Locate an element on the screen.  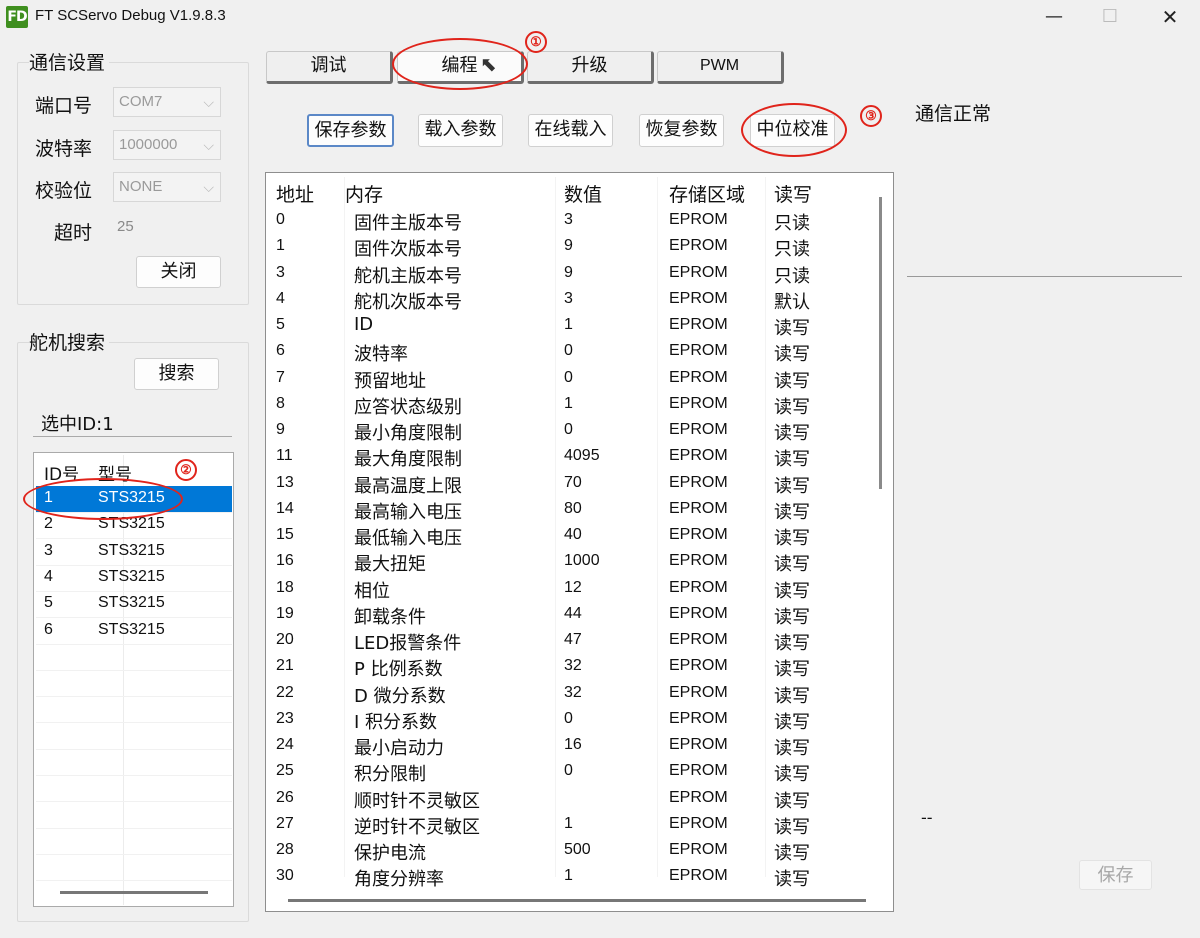
cell-address: 8 is located at coordinates (280, 403).